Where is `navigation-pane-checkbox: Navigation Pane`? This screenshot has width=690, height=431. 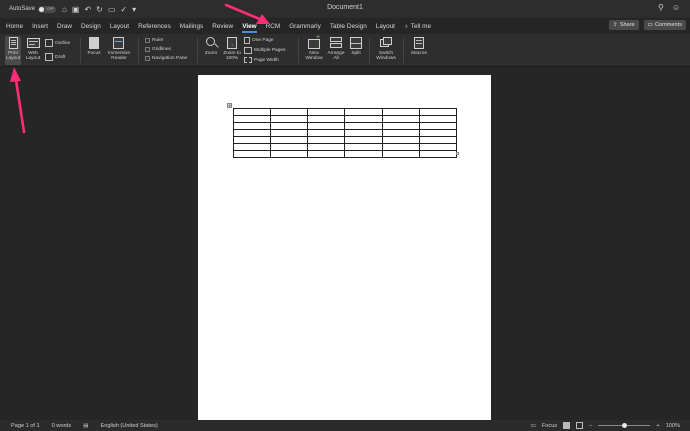
navigation-pane-checkbox: Navigation Pane is located at coordinates (166, 58).